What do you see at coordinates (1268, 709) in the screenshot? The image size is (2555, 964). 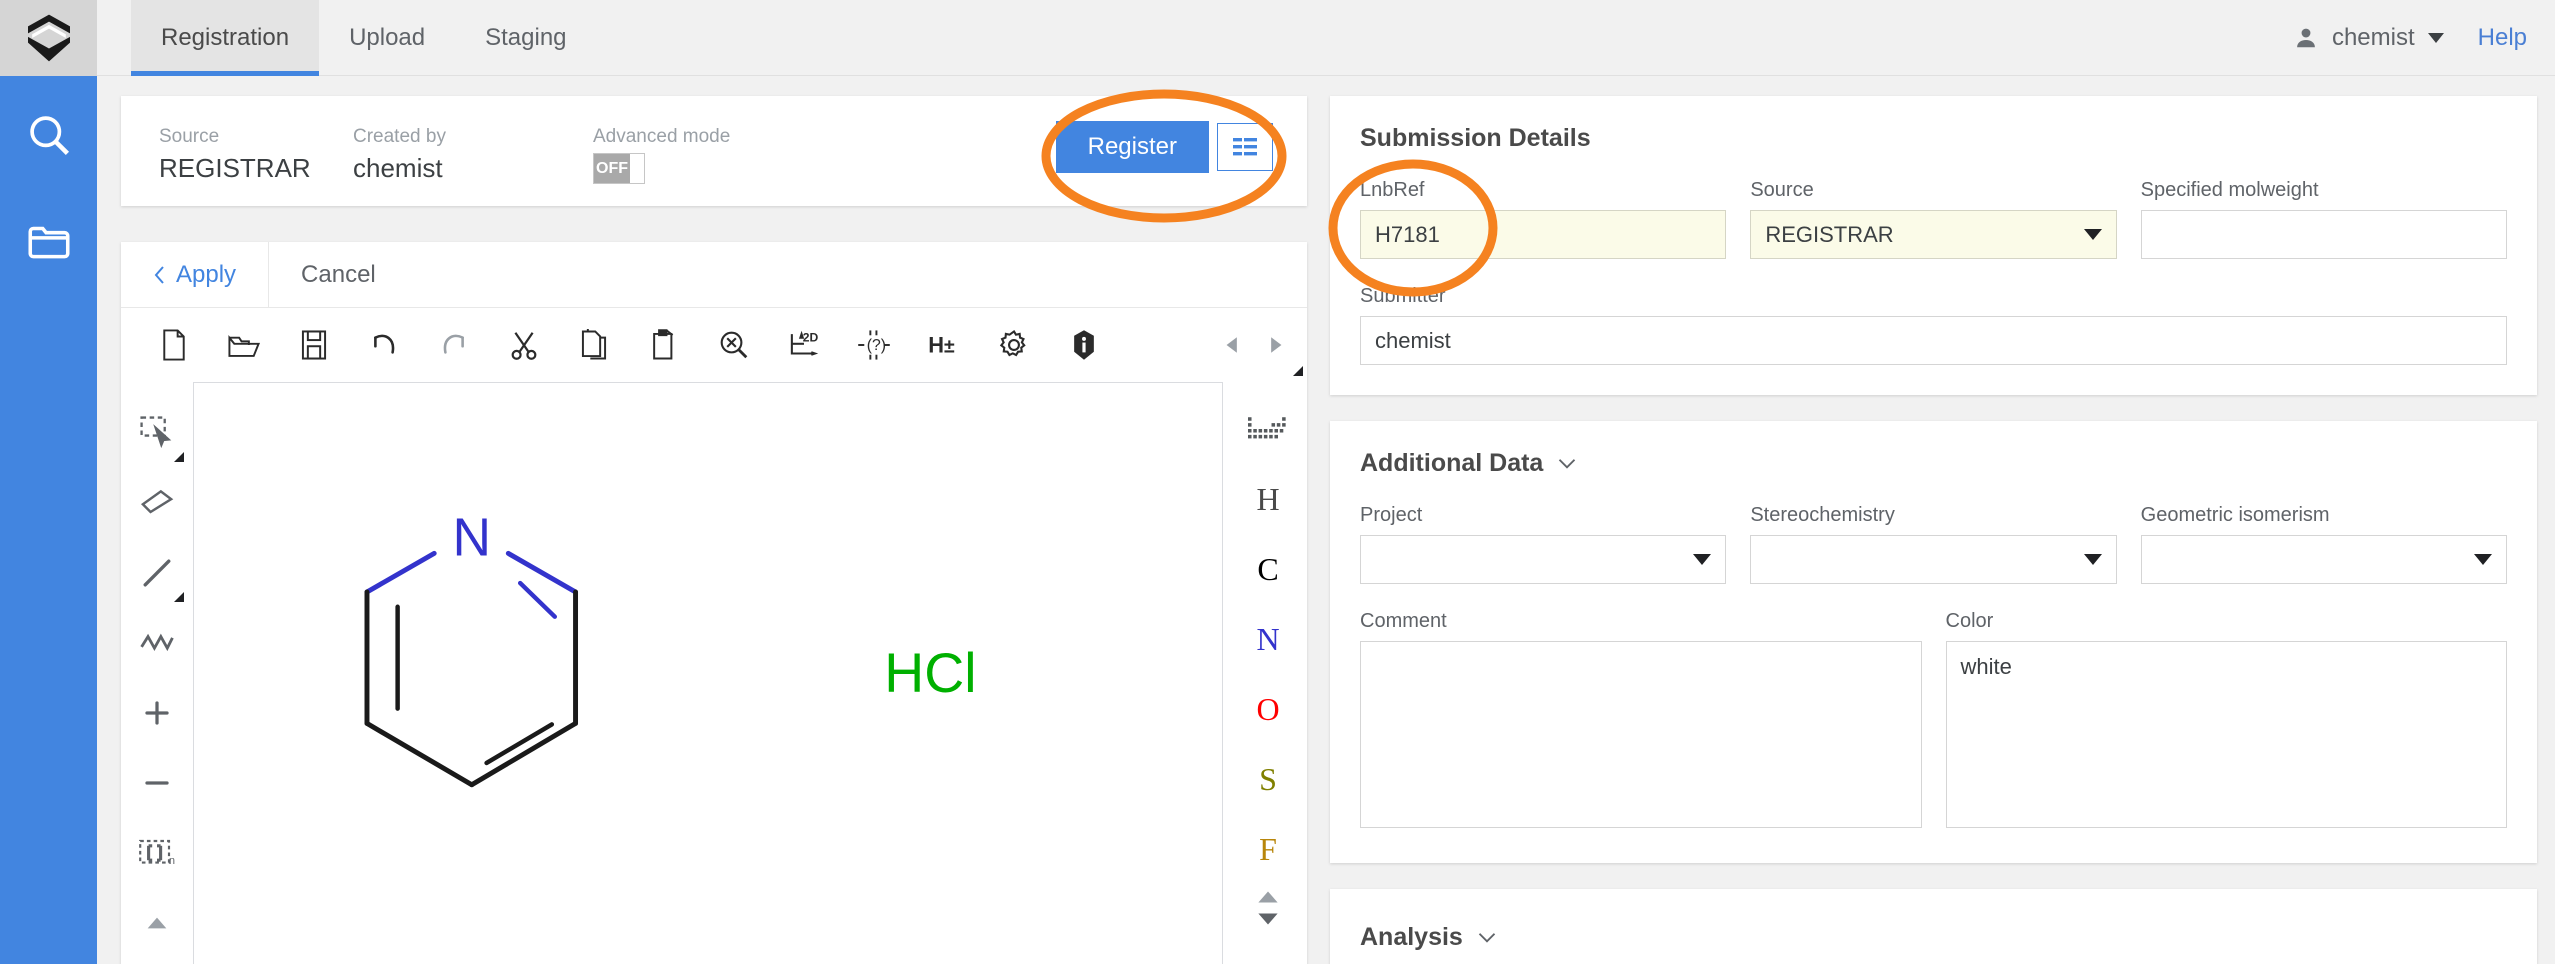 I see `element-o-icon: O` at bounding box center [1268, 709].